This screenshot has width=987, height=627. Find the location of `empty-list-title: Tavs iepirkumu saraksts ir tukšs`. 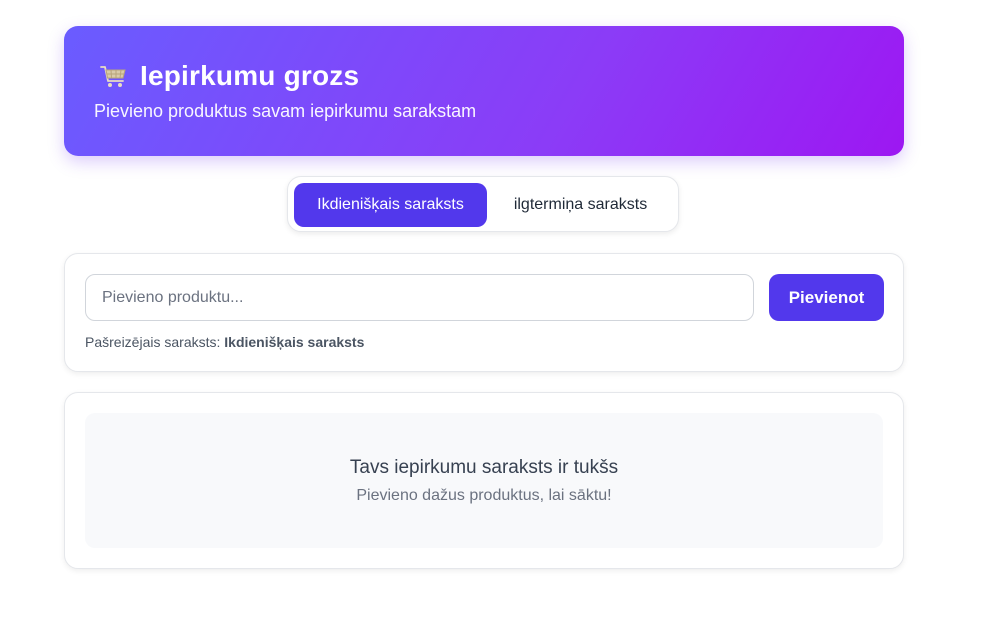

empty-list-title: Tavs iepirkumu saraksts ir tukšs is located at coordinates (484, 467).